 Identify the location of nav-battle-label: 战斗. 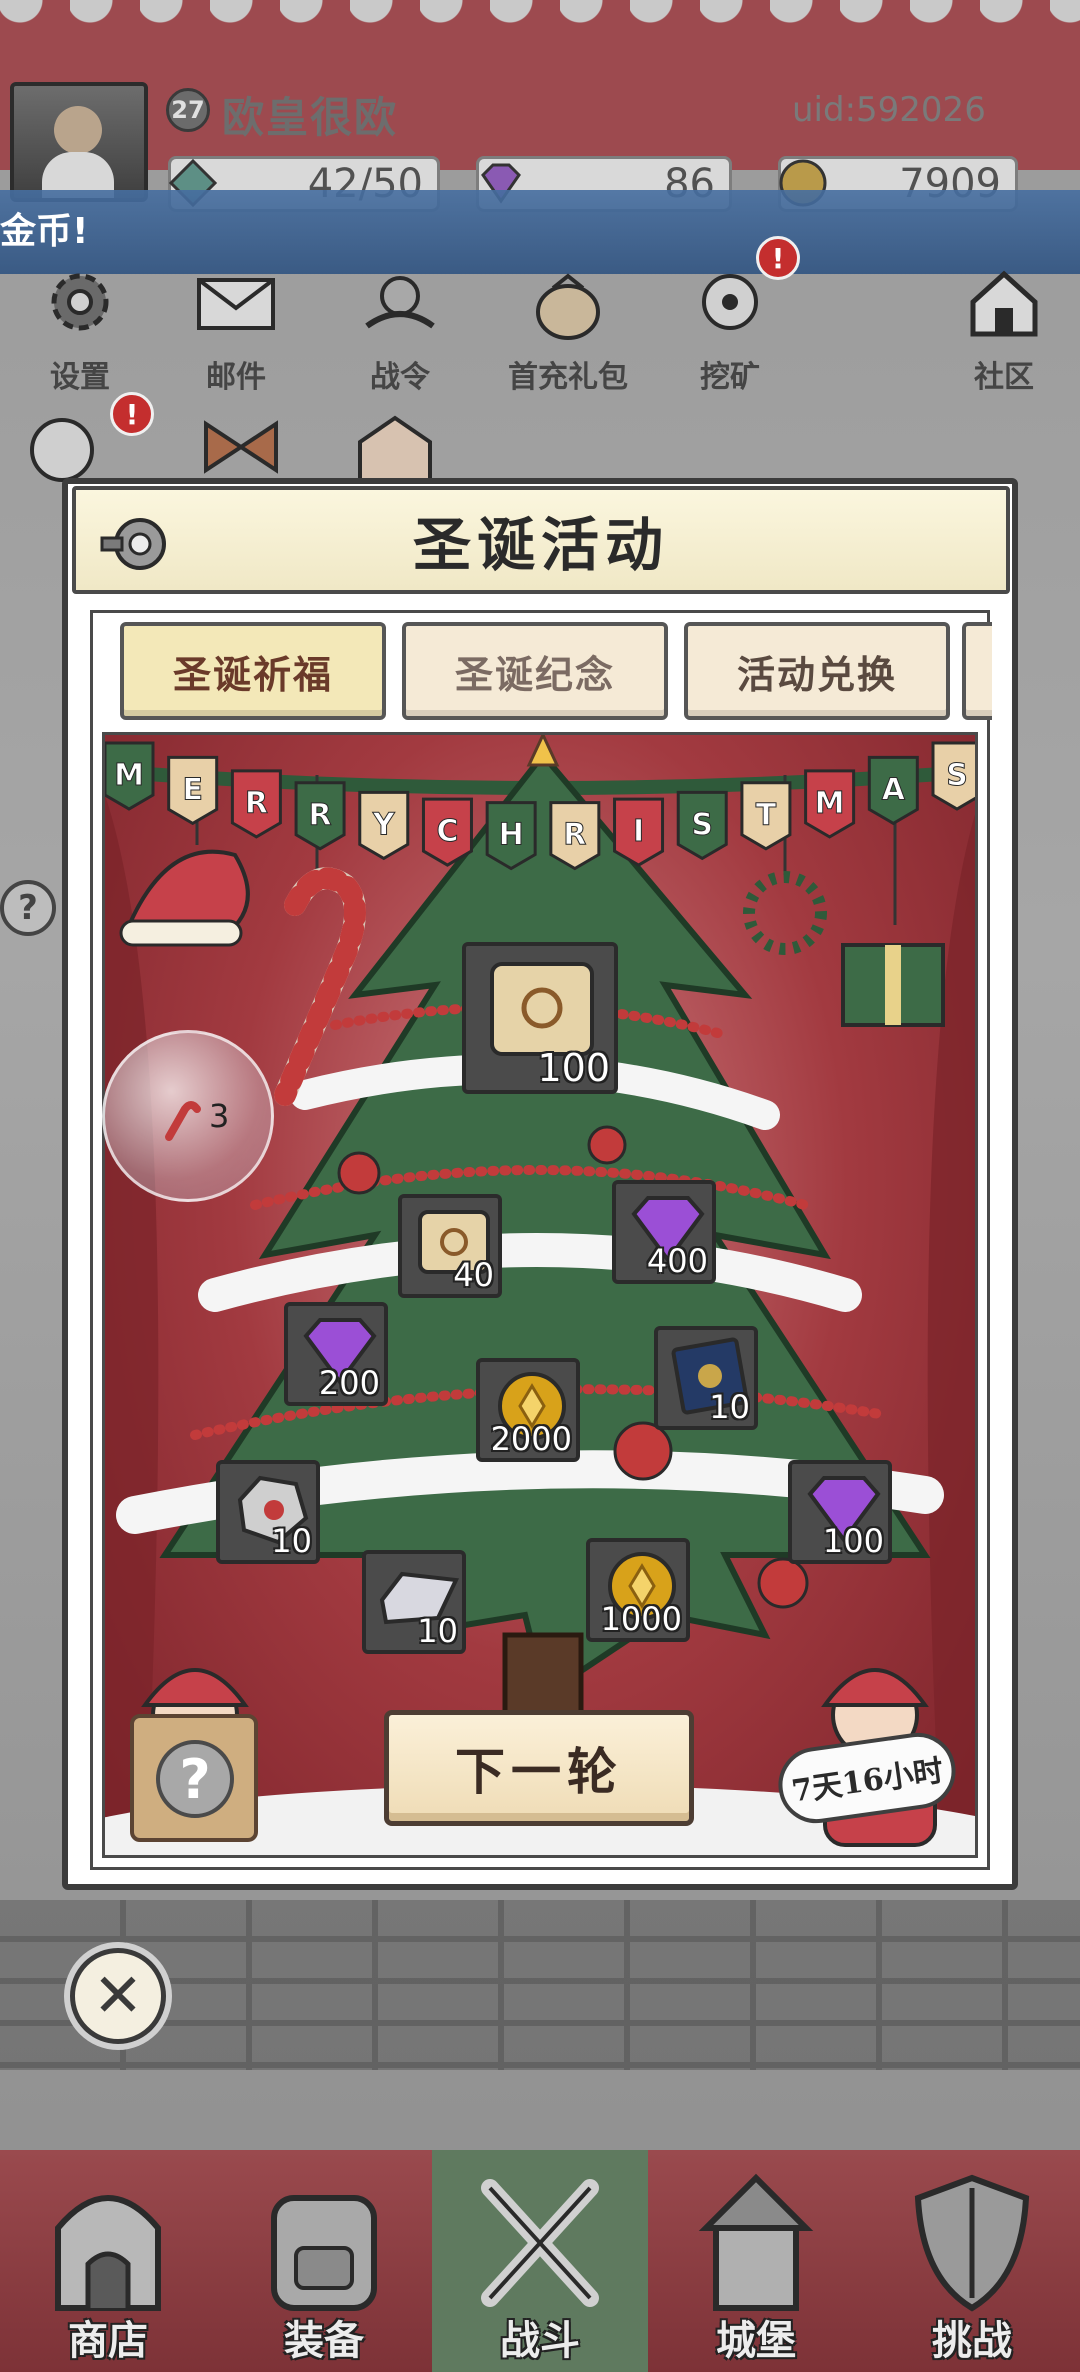
(540, 2340).